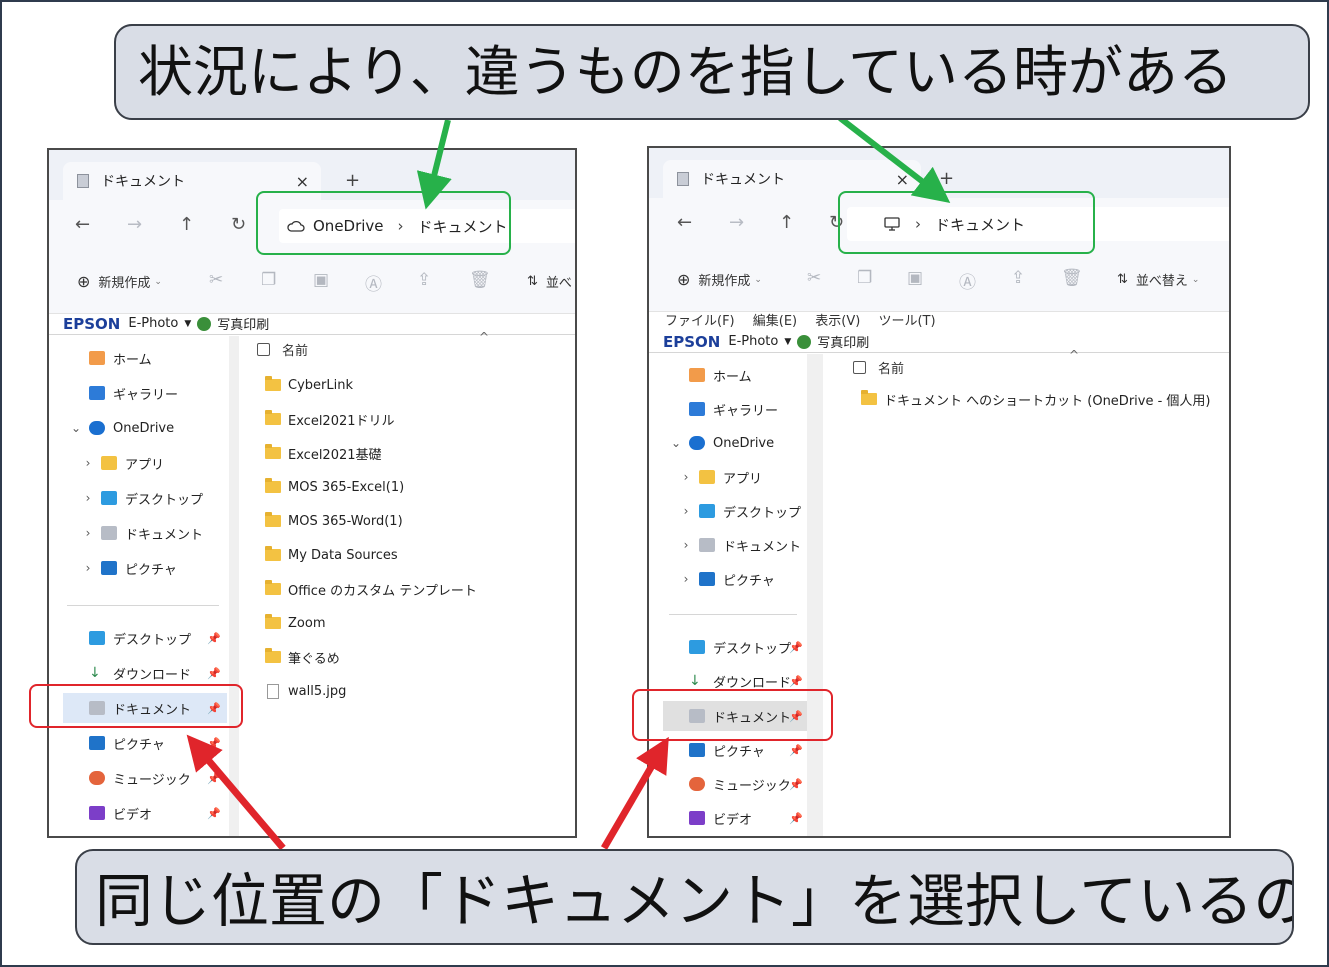  I want to click on green-arrow-right, so click(894, 159).